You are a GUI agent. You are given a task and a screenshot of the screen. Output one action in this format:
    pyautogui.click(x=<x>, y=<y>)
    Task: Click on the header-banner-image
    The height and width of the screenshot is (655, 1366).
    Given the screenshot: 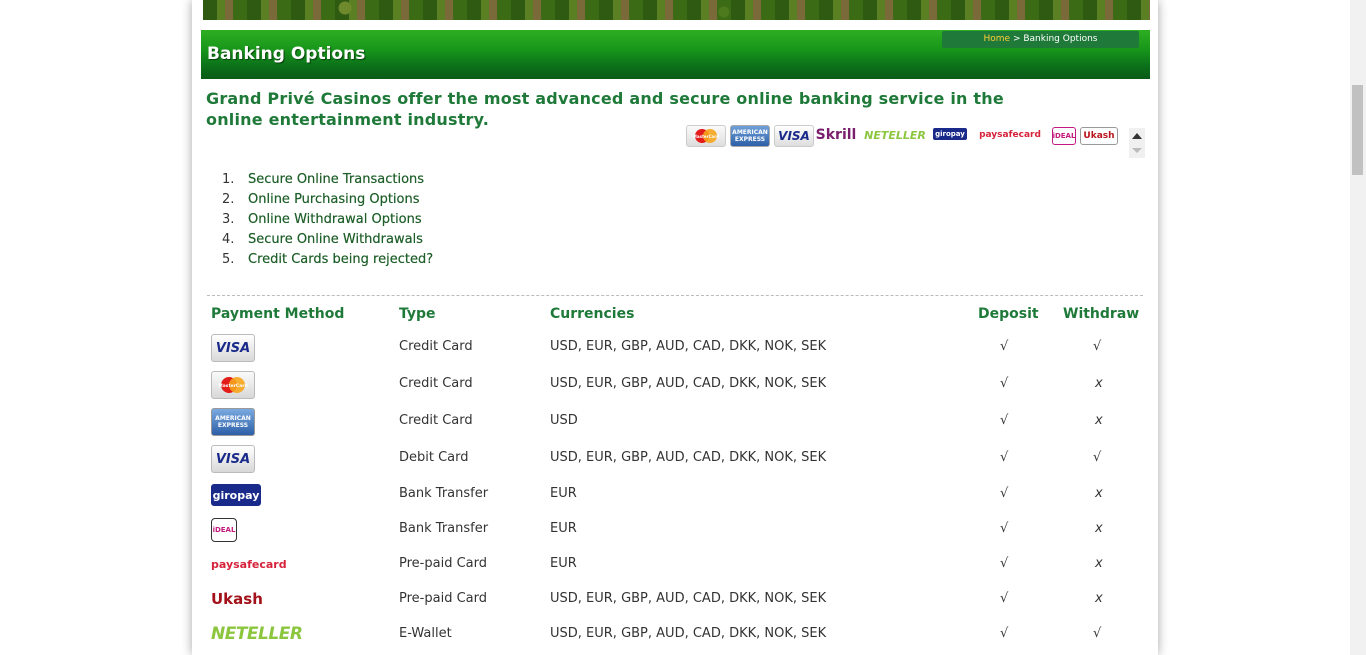 What is the action you would take?
    pyautogui.click(x=676, y=10)
    